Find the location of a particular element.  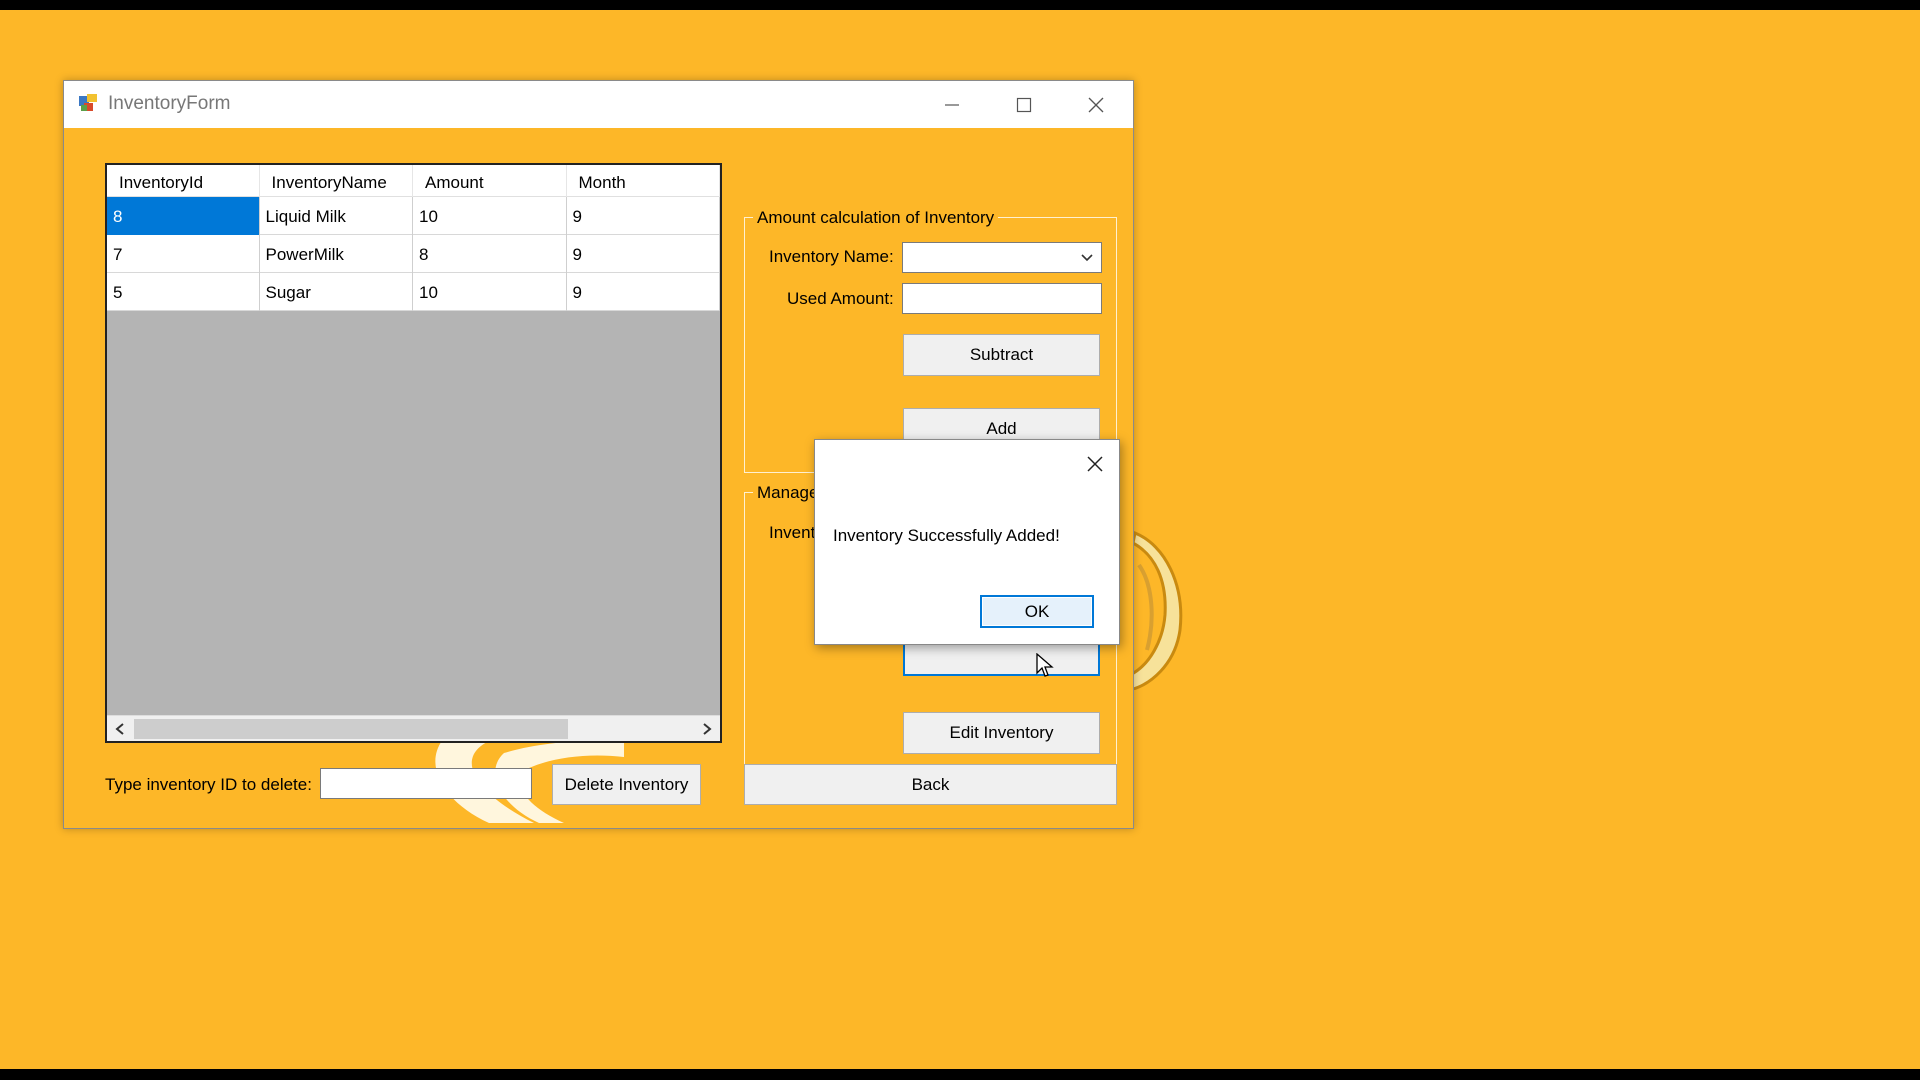

mouse-cursor-icon is located at coordinates (1045, 665).